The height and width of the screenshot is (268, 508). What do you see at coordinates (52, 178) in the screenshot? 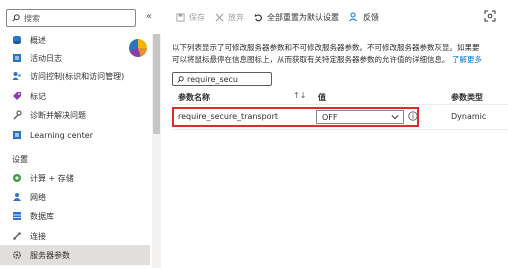
I see `sidebar-item-label: 计算 + 存储` at bounding box center [52, 178].